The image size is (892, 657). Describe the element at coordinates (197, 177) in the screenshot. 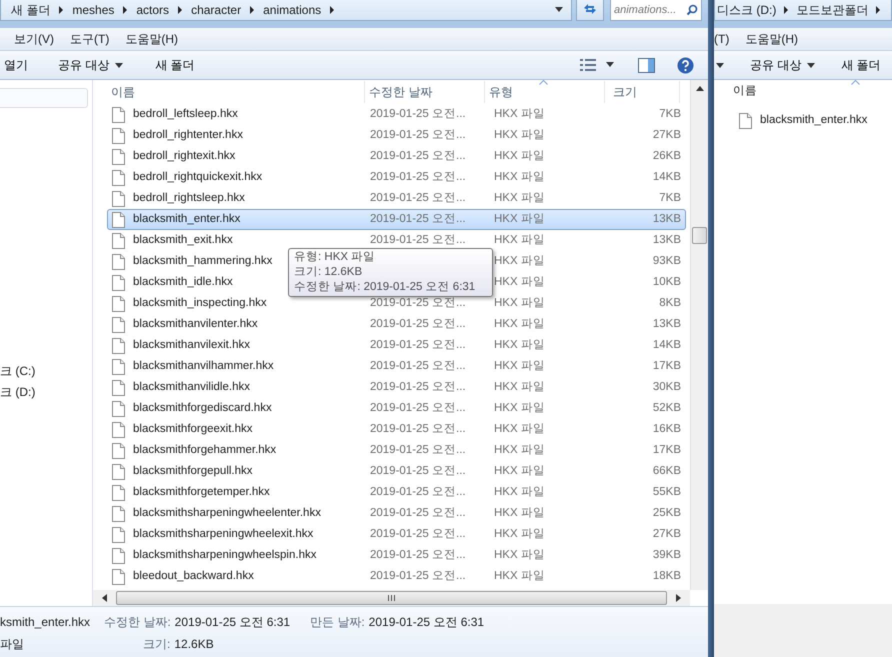

I see `file-name: bedroll_rightquickexit.hkx` at that location.